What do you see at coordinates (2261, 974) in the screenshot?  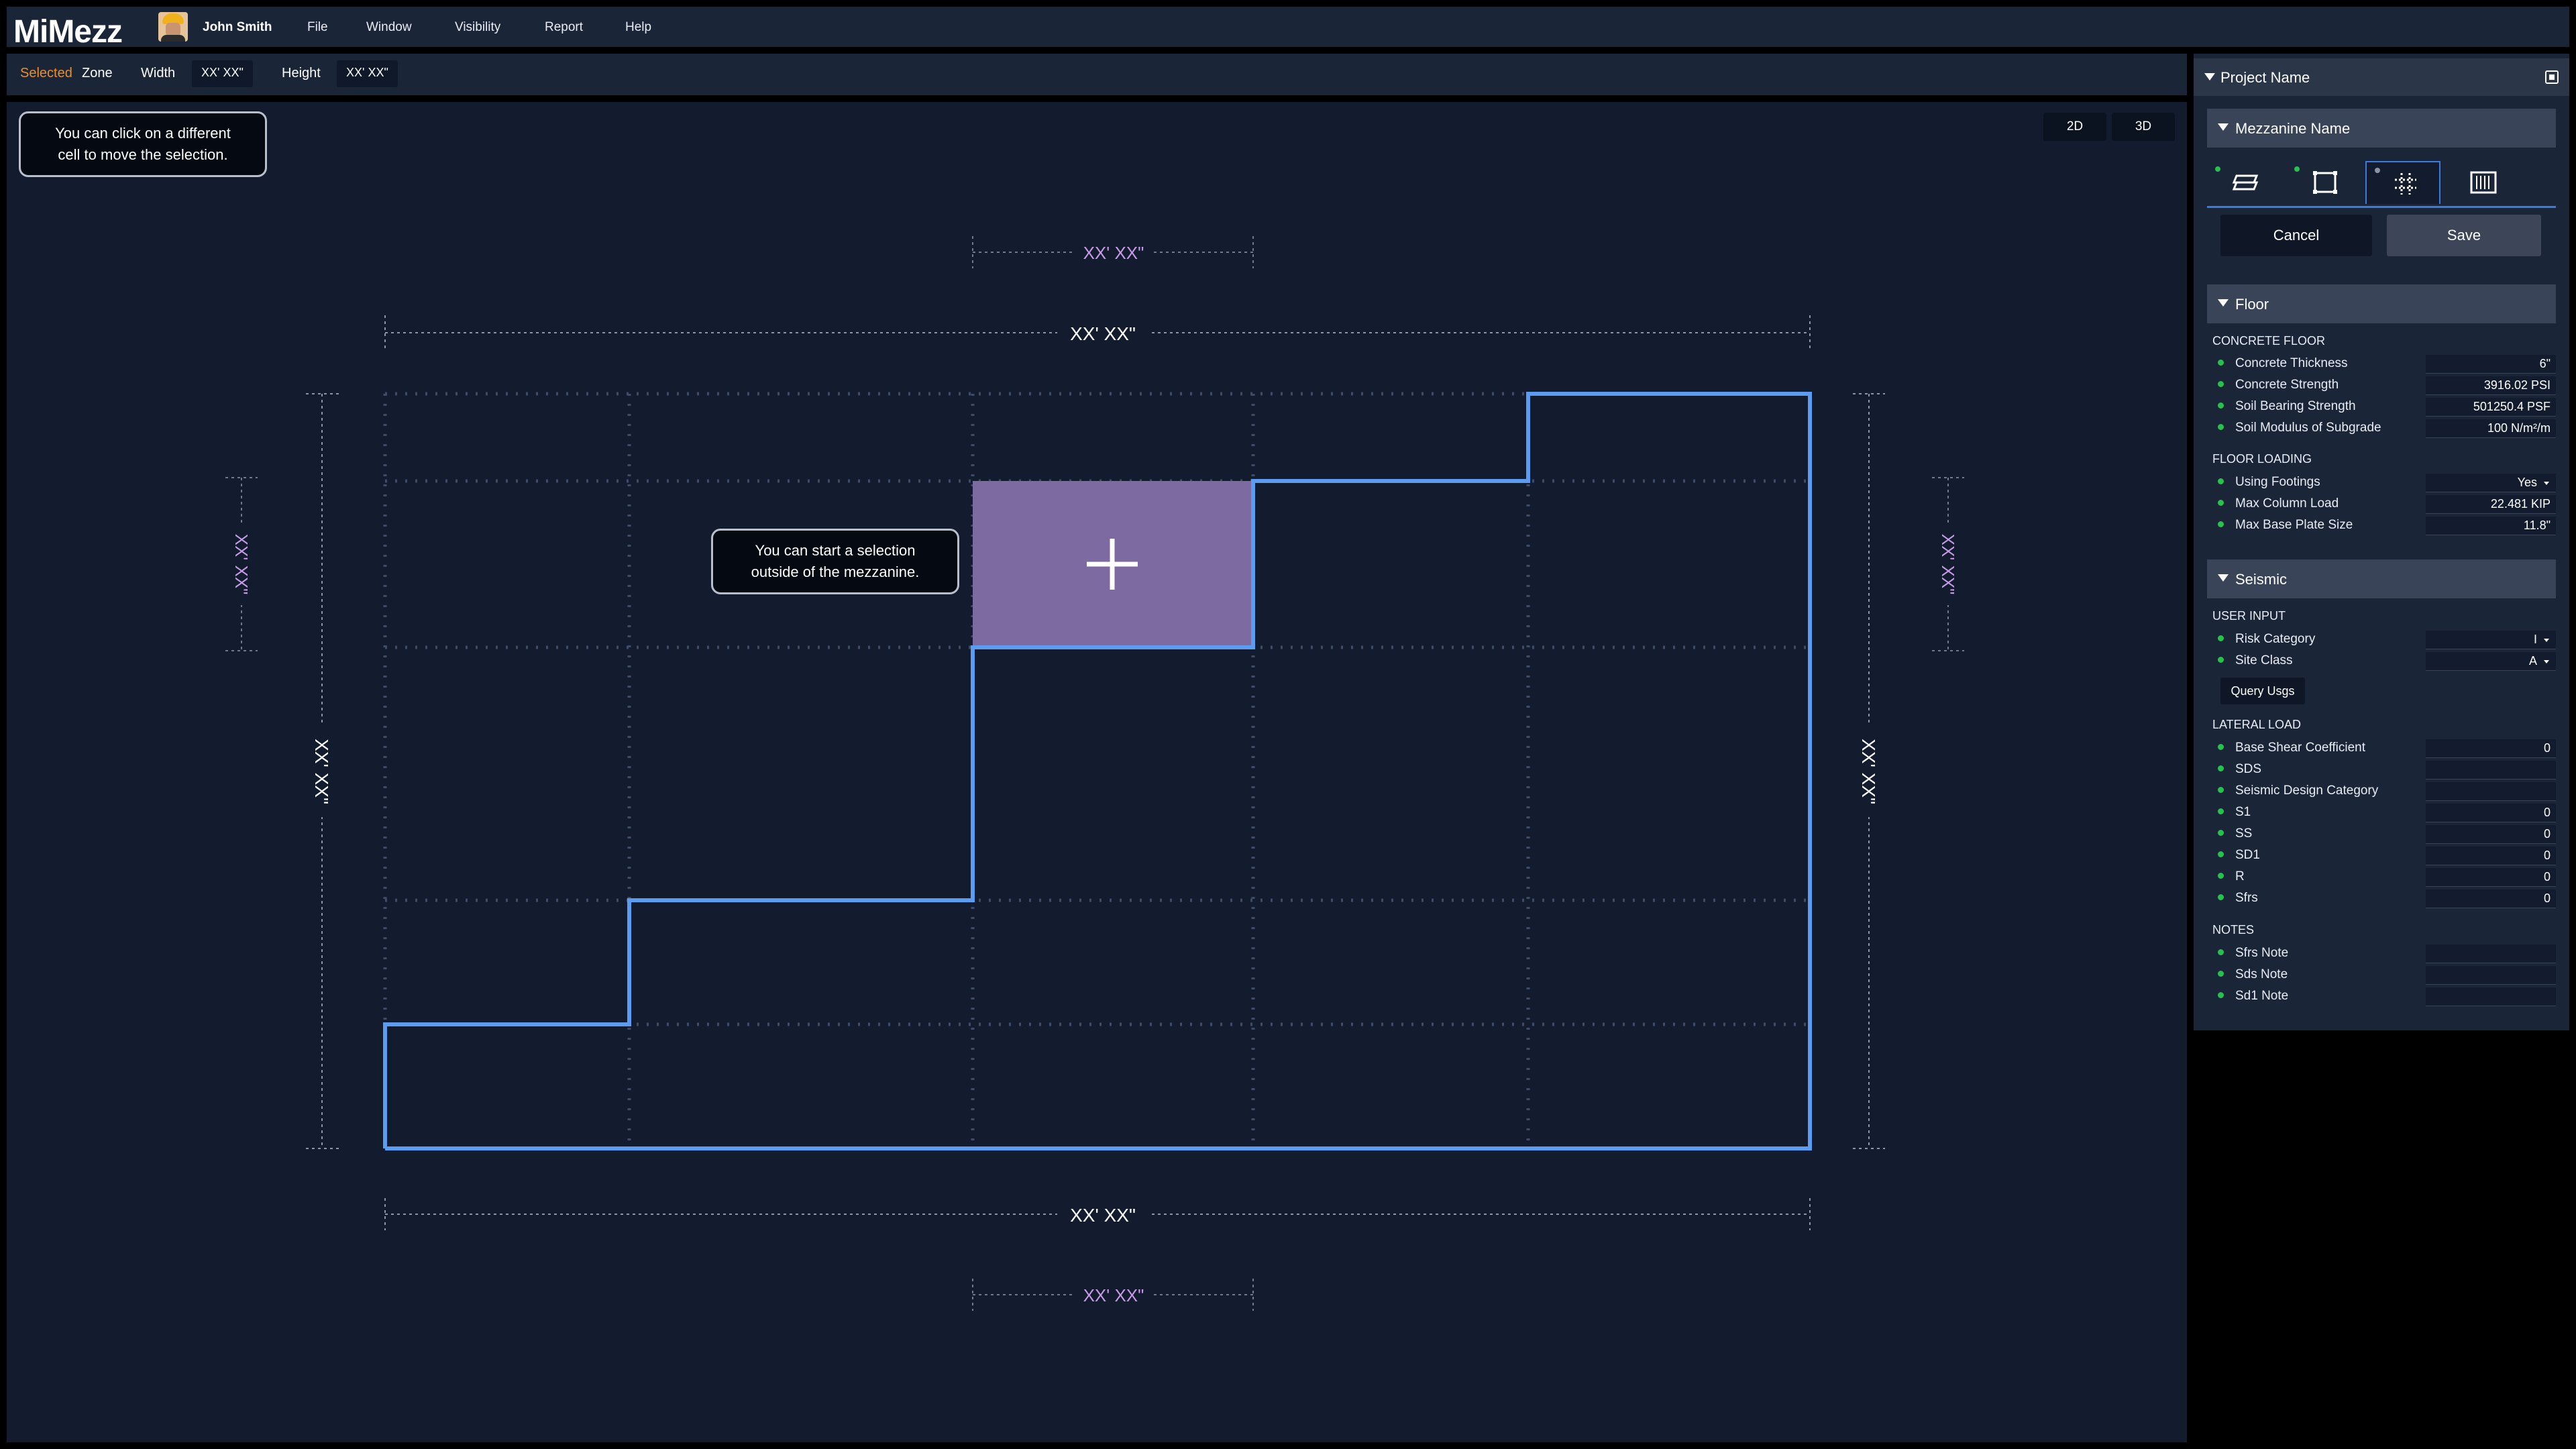 I see `property-name: Sds Note` at bounding box center [2261, 974].